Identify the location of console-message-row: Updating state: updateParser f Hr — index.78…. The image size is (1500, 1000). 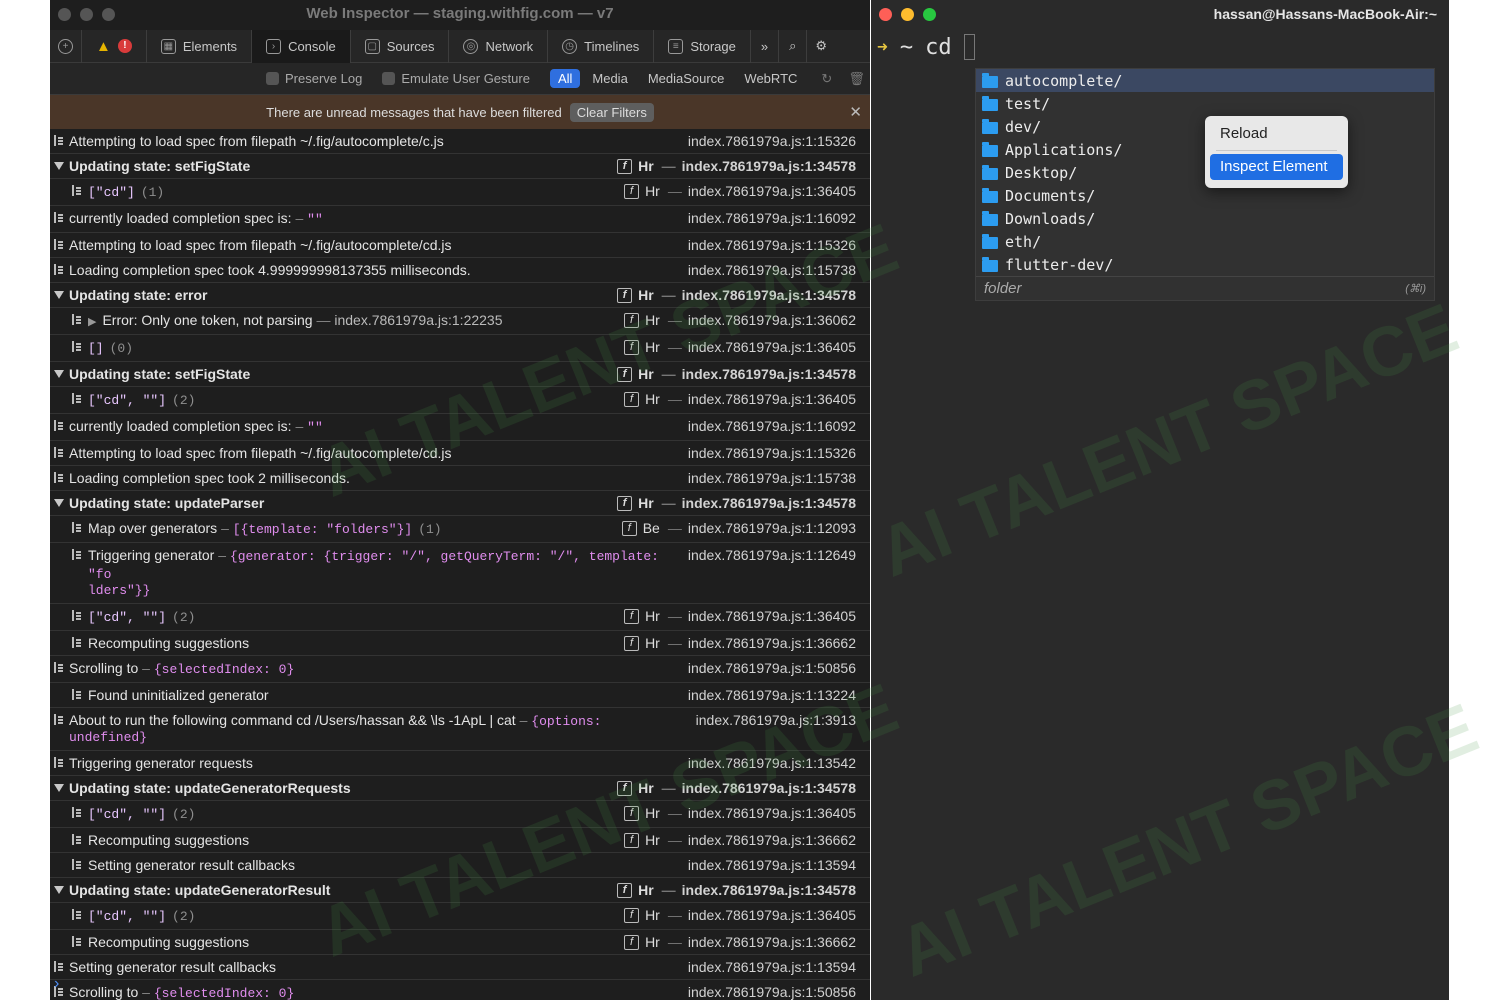
(460, 503).